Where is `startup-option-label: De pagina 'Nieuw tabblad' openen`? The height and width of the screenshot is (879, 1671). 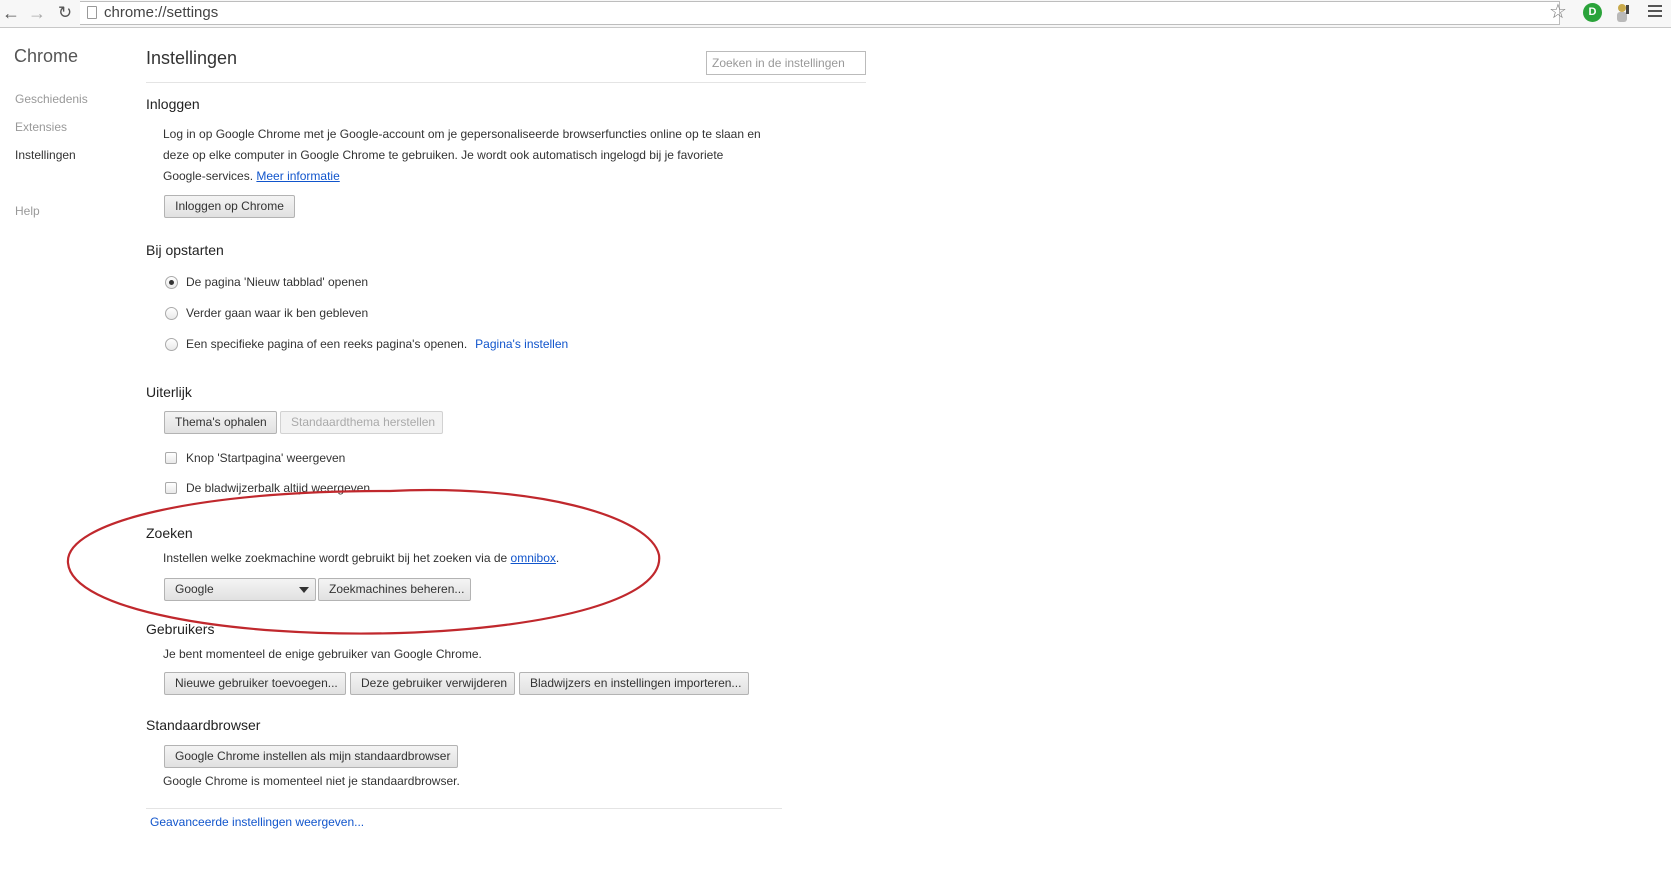 startup-option-label: De pagina 'Nieuw tabblad' openen is located at coordinates (277, 282).